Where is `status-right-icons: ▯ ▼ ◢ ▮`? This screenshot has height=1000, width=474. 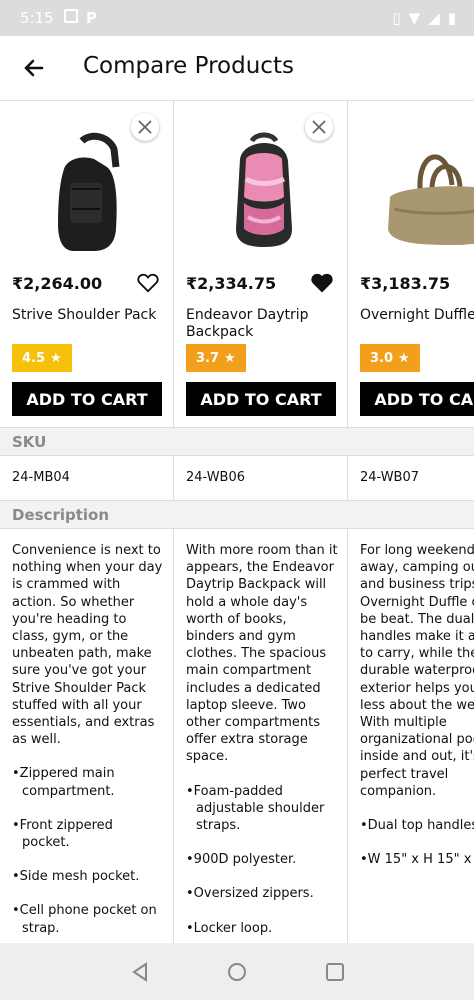
status-right-icons: ▯ ▼ ◢ ▮ is located at coordinates (424, 18).